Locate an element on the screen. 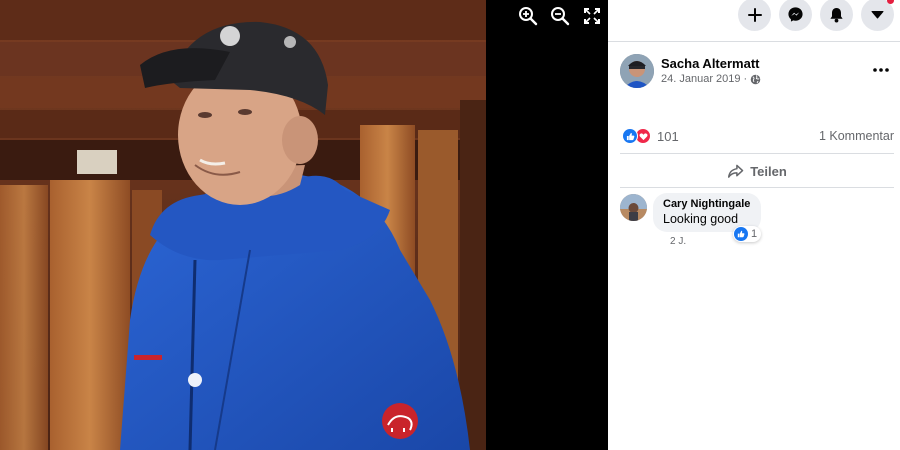 The image size is (900, 450). post-meta: 24. Januar 2019 · is located at coordinates (711, 79).